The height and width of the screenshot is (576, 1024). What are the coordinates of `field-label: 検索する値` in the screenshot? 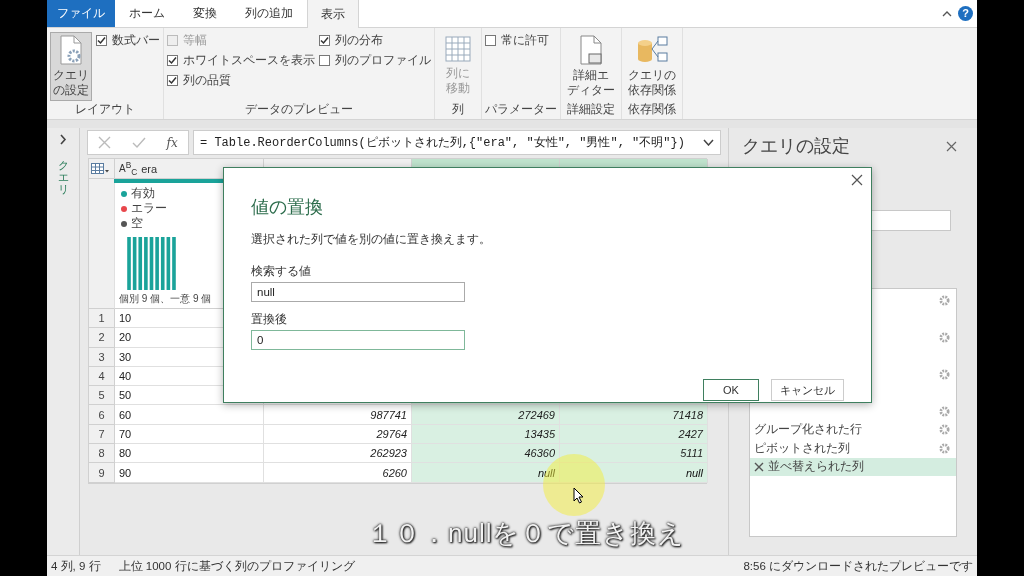 It's located at (281, 271).